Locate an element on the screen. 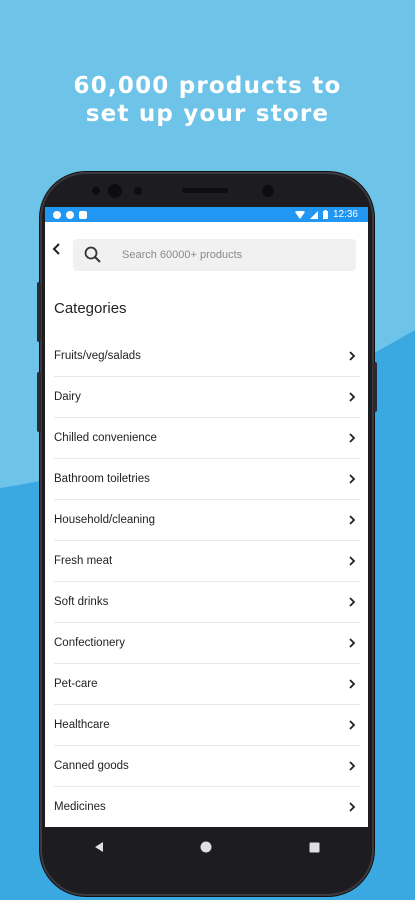  search-input is located at coordinates (232, 255).